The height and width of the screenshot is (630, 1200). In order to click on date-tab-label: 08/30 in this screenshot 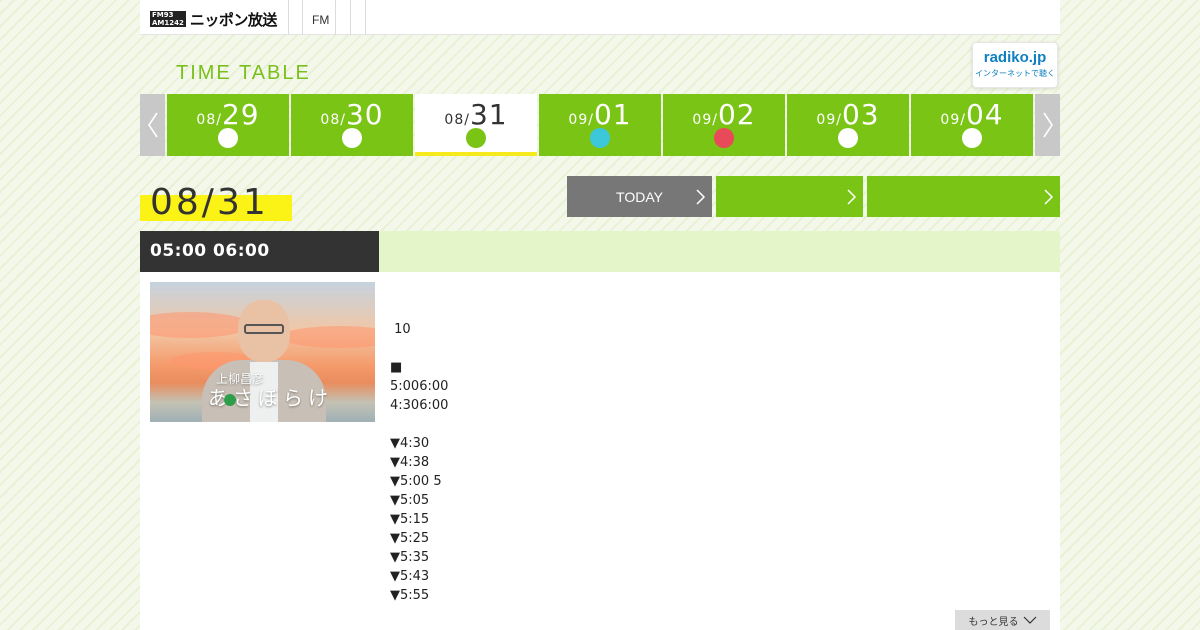, I will do `click(352, 114)`.